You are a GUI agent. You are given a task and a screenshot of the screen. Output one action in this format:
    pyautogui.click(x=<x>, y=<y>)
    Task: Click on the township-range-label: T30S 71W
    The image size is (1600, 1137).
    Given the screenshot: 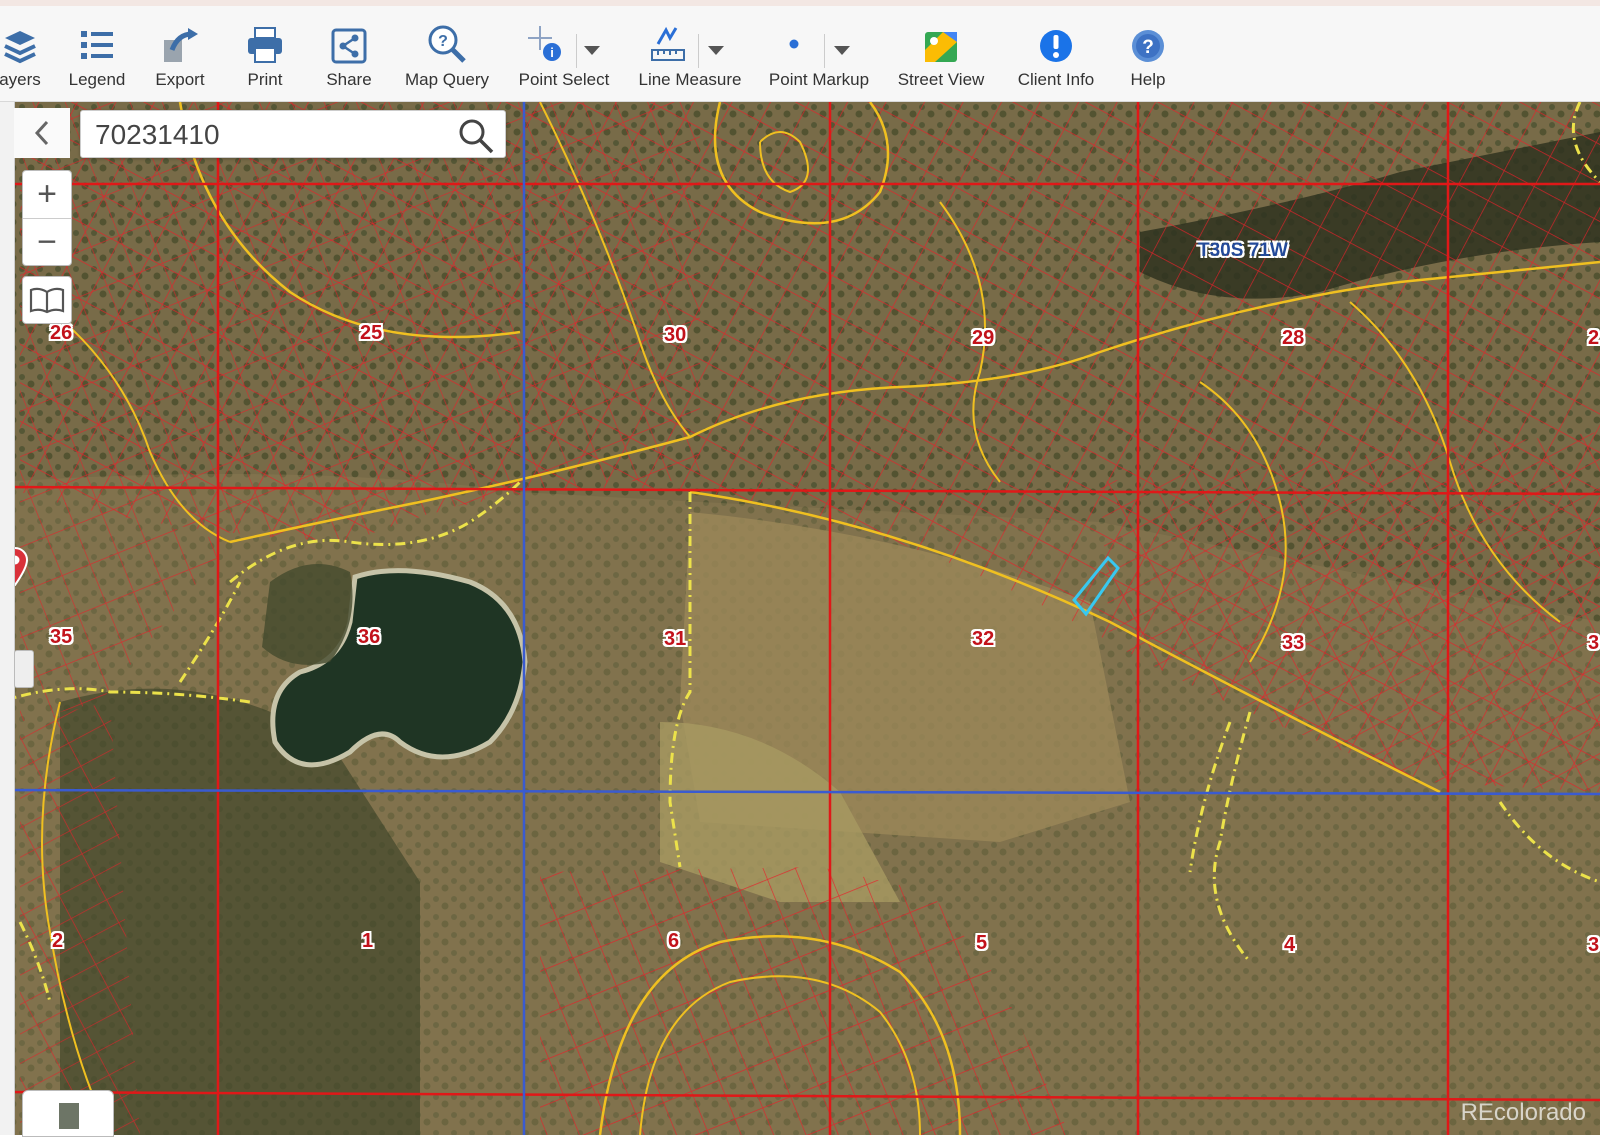 What is the action you would take?
    pyautogui.click(x=1243, y=250)
    